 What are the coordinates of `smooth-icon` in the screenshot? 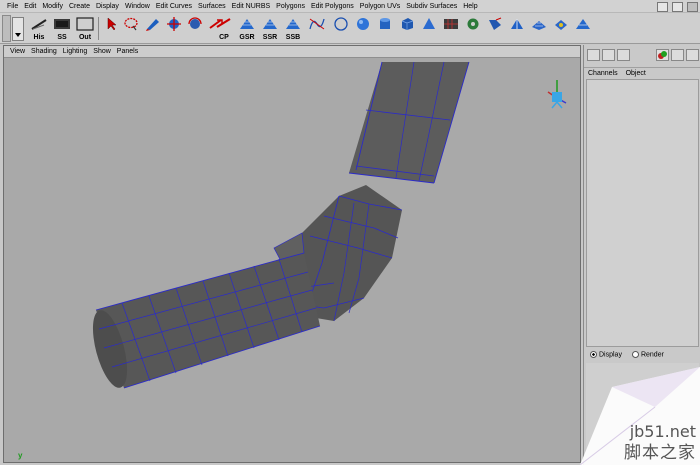 It's located at (539, 25).